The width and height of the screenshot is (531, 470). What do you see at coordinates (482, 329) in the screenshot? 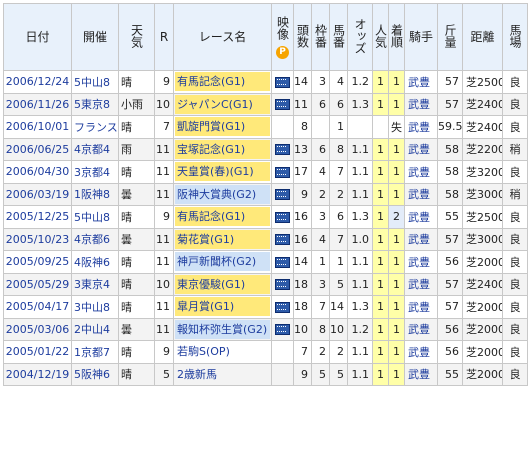
I see `distance-cell: 芝2000` at bounding box center [482, 329].